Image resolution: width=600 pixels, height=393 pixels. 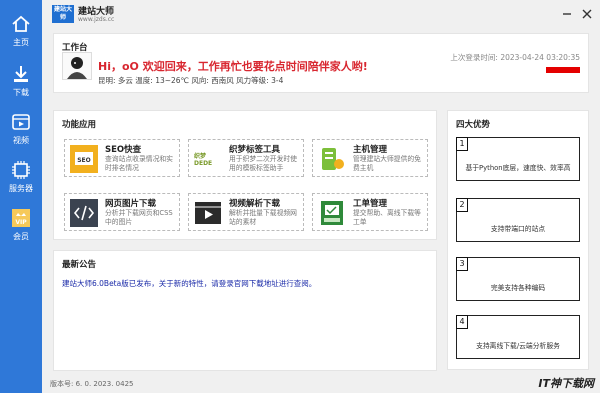 I want to click on tile-desc: 管理建站大师提供的免费主机, so click(x=387, y=163).